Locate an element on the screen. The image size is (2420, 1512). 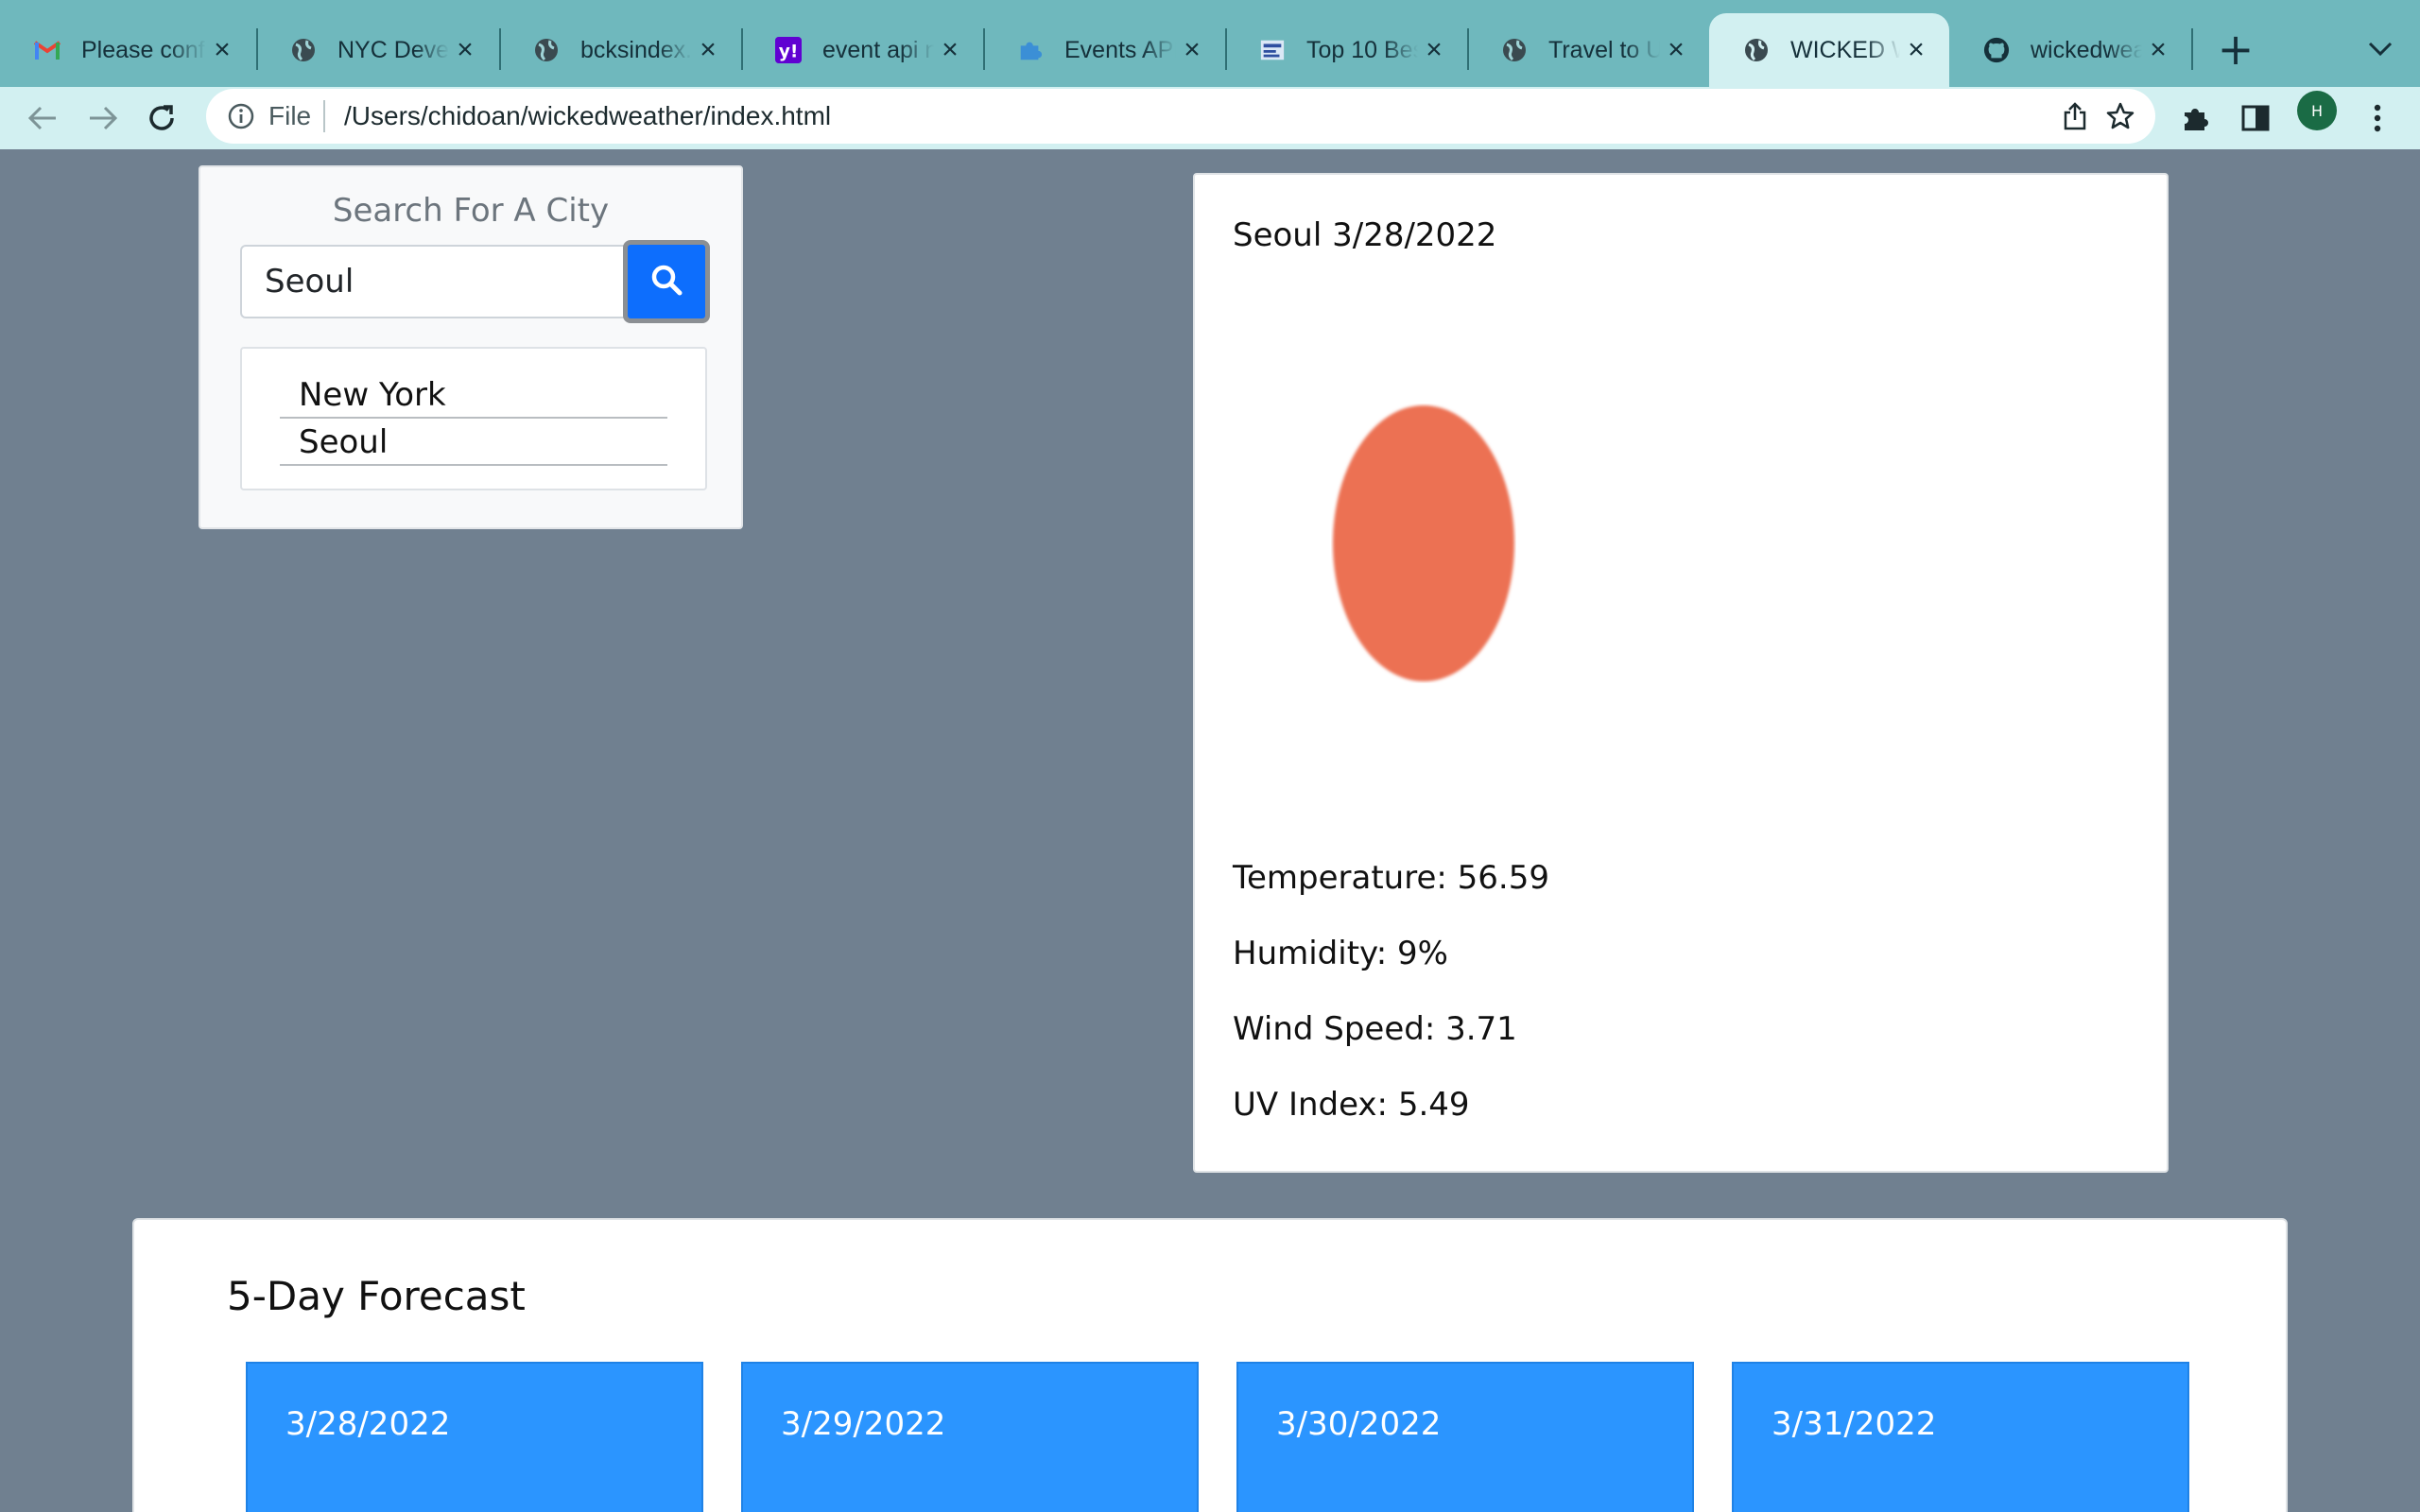
browser-tab: Top 10 Best × is located at coordinates (1346, 50).